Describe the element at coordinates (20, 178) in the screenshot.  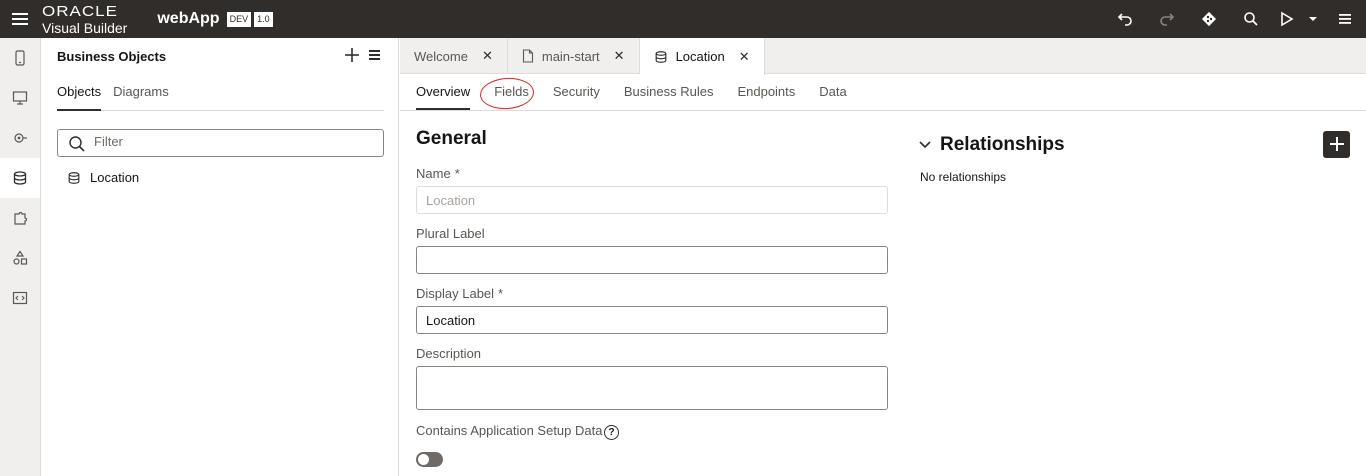
I see `business-objects-icon` at that location.